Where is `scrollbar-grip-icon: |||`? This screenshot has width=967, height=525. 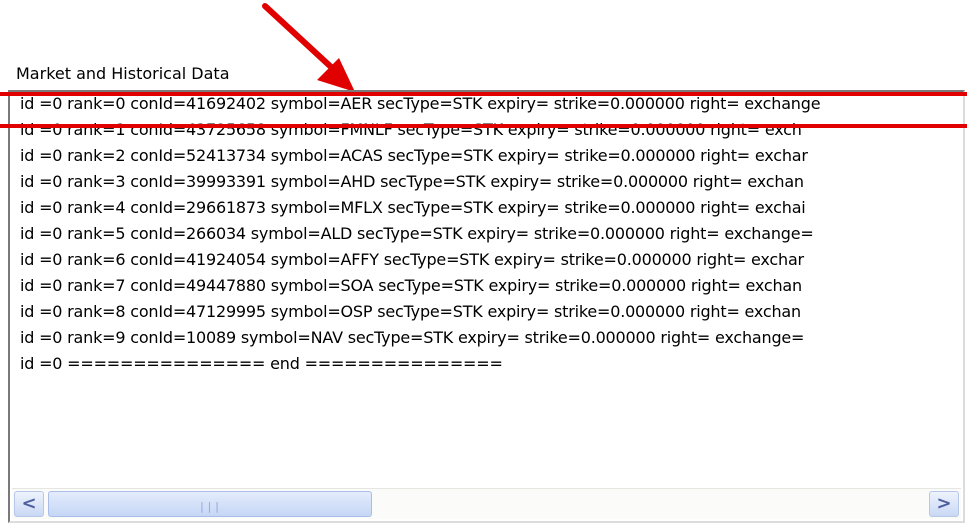 scrollbar-grip-icon: ||| is located at coordinates (210, 506).